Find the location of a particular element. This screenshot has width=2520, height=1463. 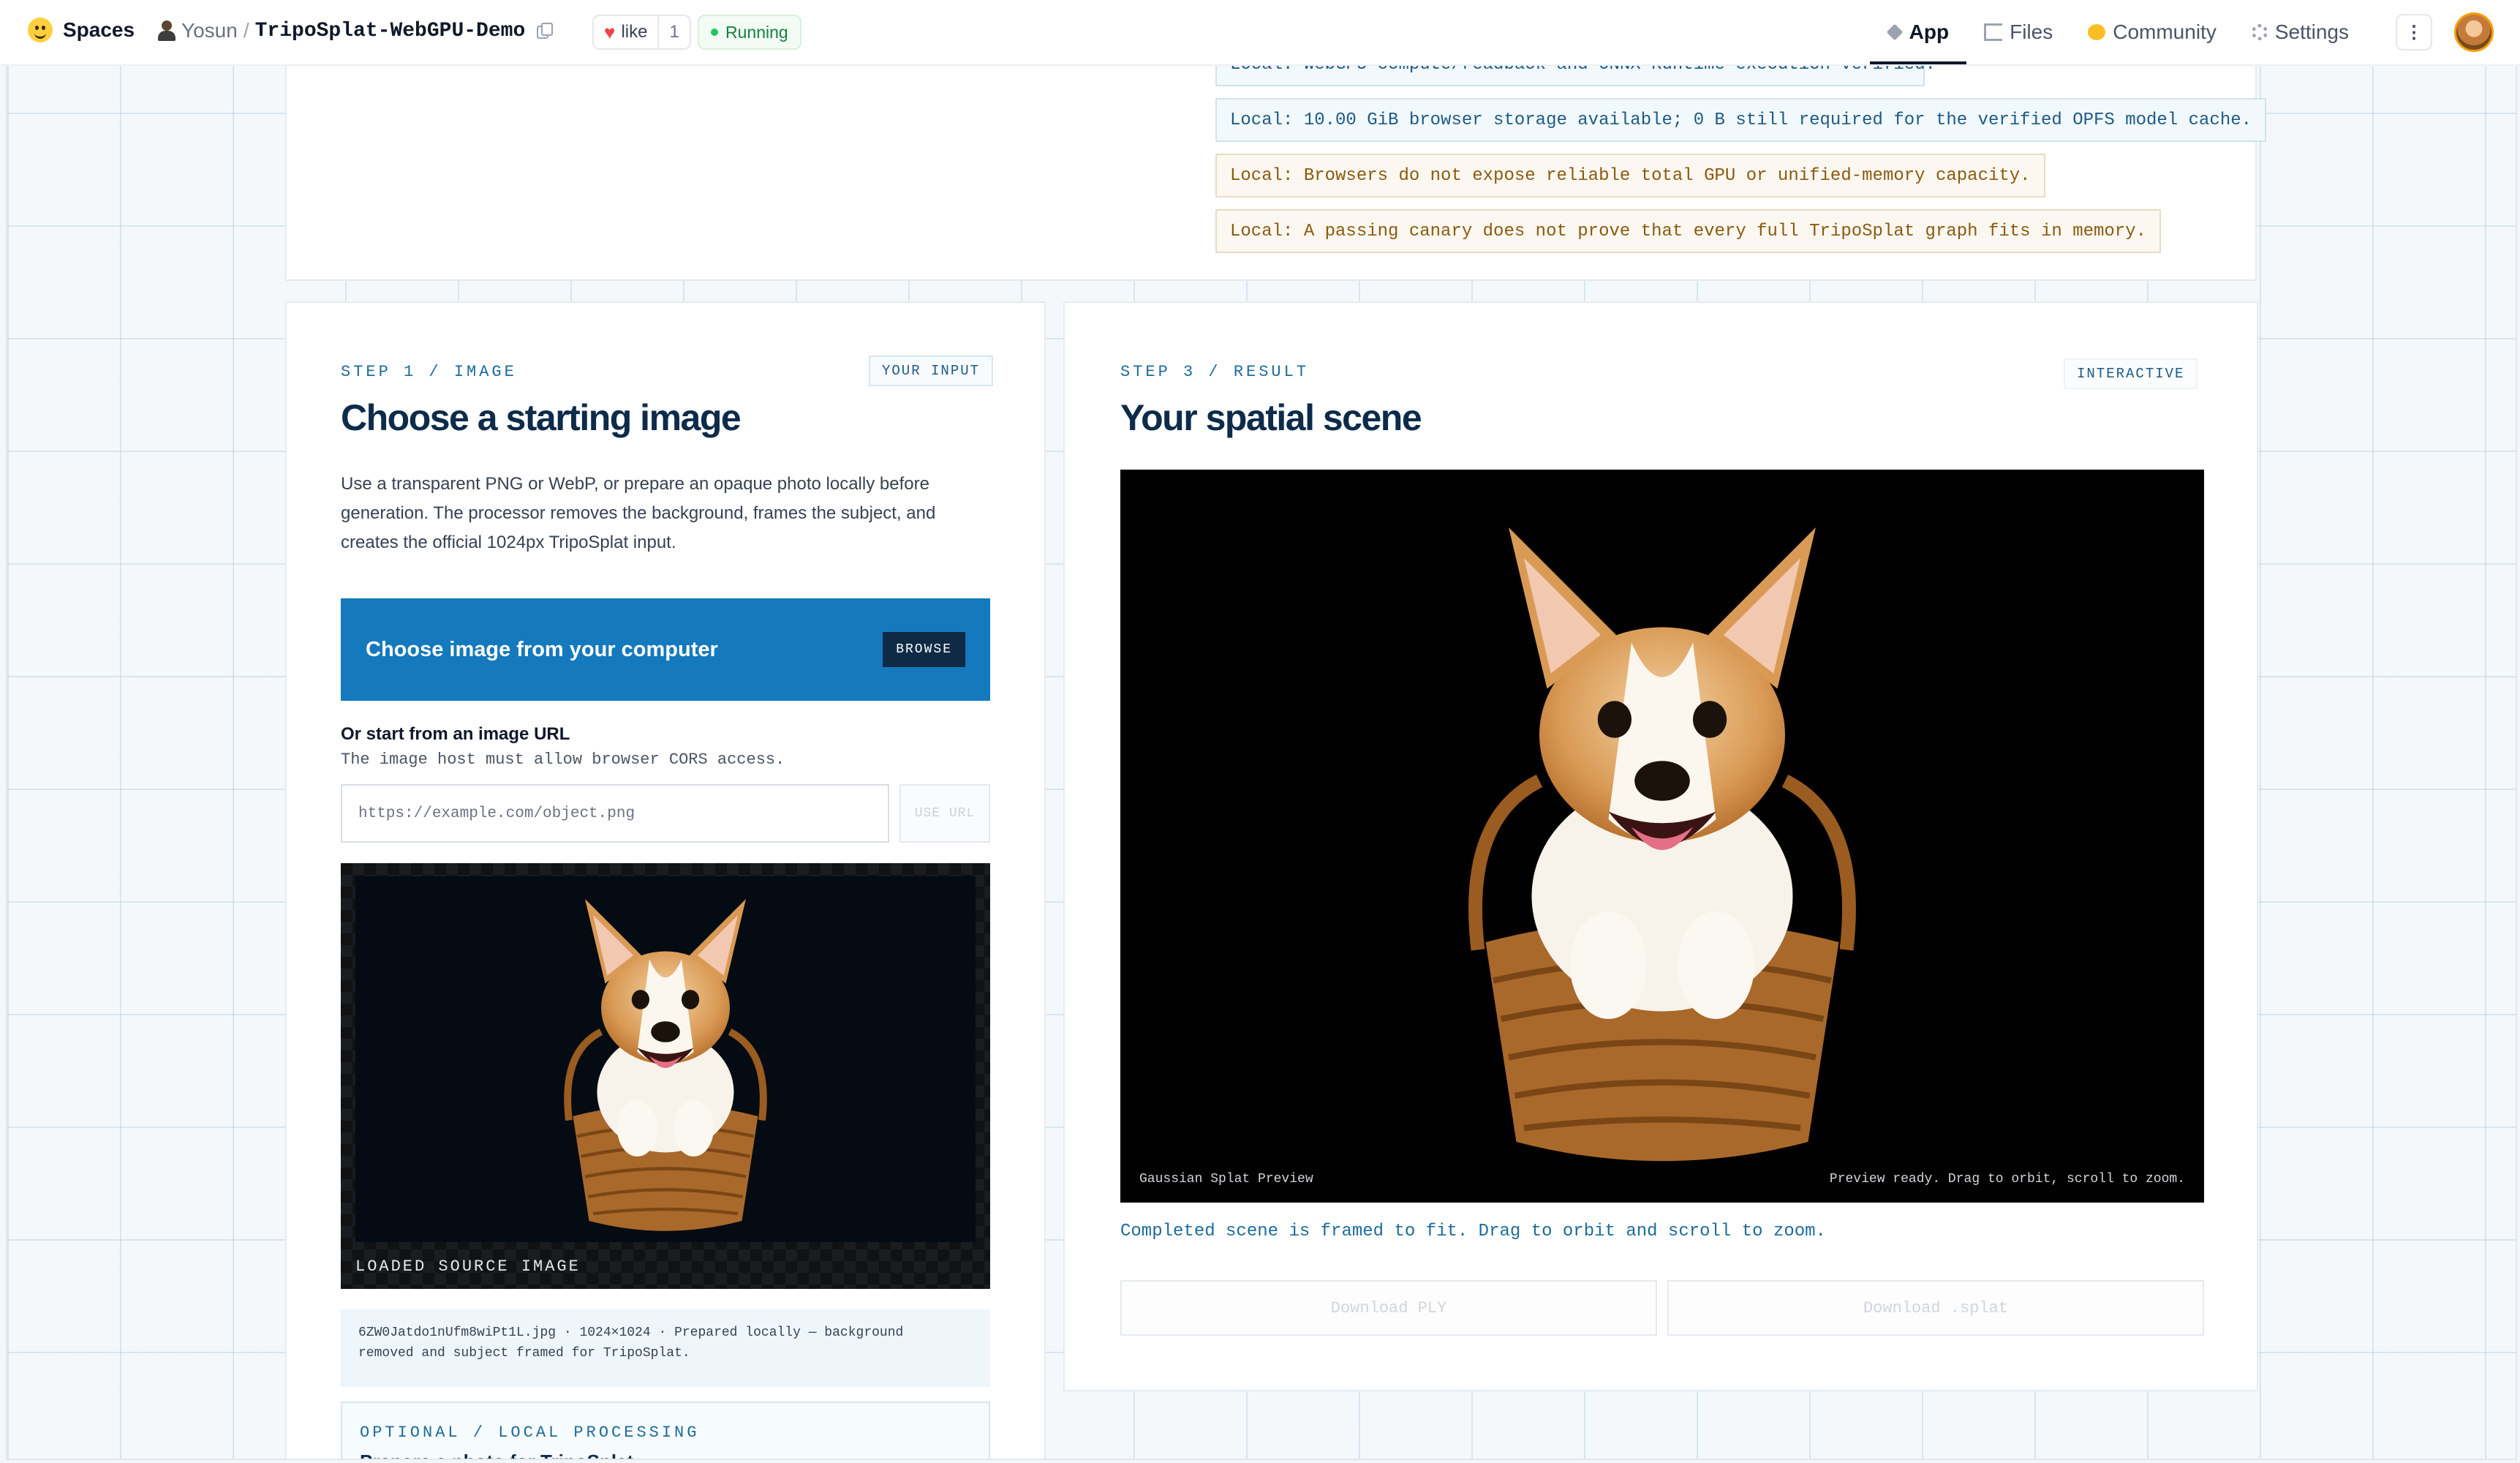

brand-label: Spaces is located at coordinates (99, 29).